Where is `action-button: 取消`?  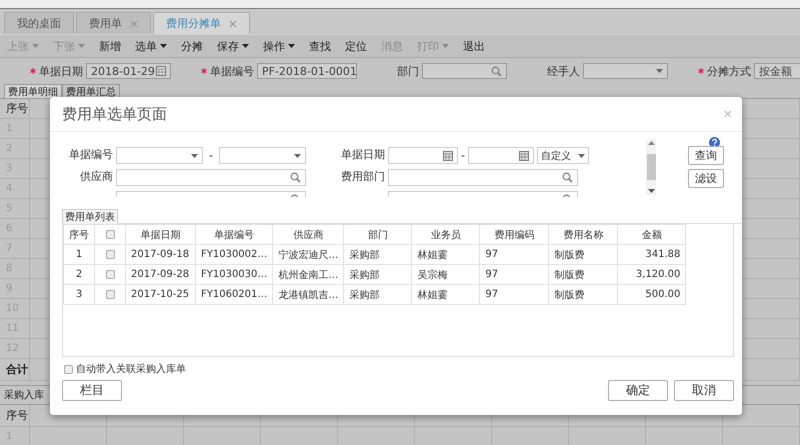
action-button: 取消 is located at coordinates (704, 390).